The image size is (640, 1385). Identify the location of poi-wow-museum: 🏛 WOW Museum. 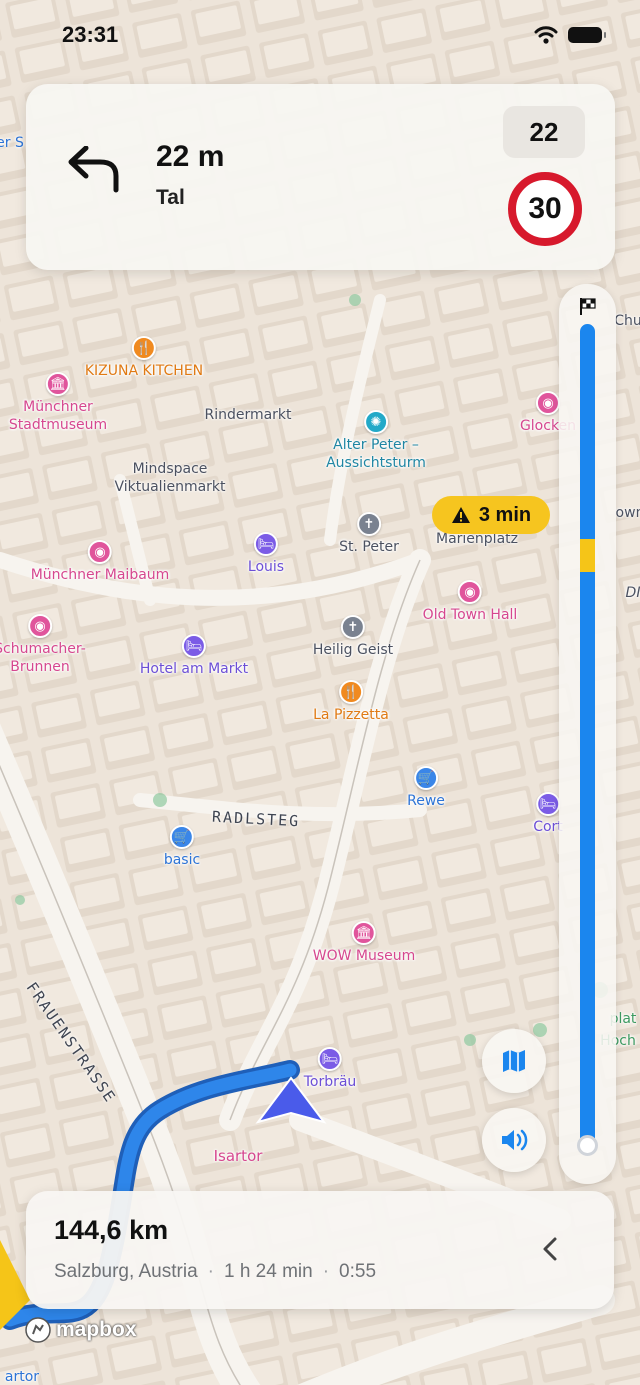
(364, 943).